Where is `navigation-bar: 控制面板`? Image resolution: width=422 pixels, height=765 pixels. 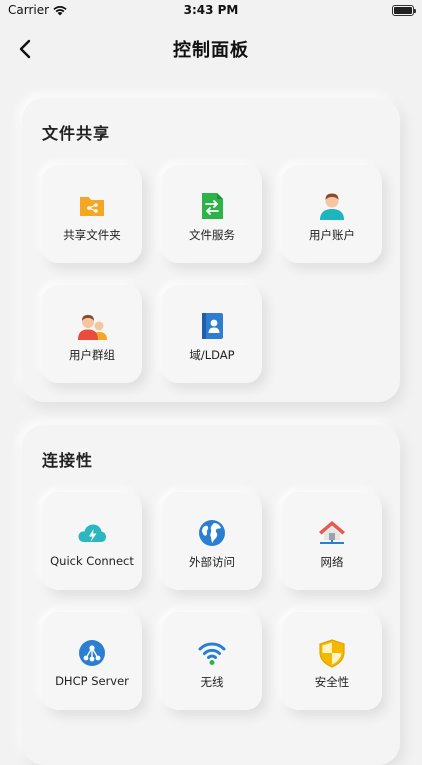
navigation-bar: 控制面板 is located at coordinates (211, 49).